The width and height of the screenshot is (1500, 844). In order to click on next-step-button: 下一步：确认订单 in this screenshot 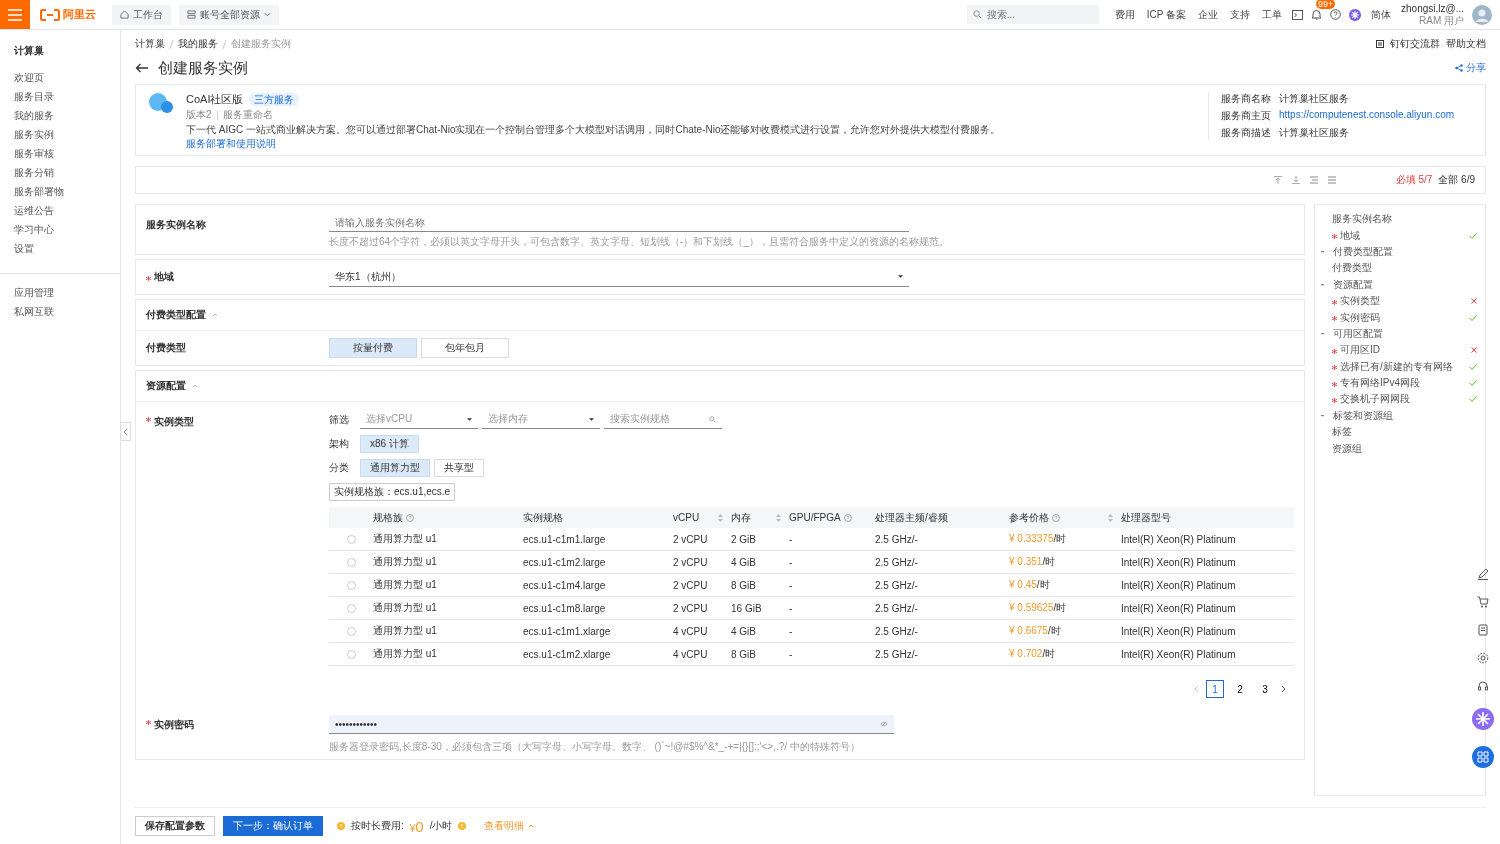, I will do `click(273, 826)`.